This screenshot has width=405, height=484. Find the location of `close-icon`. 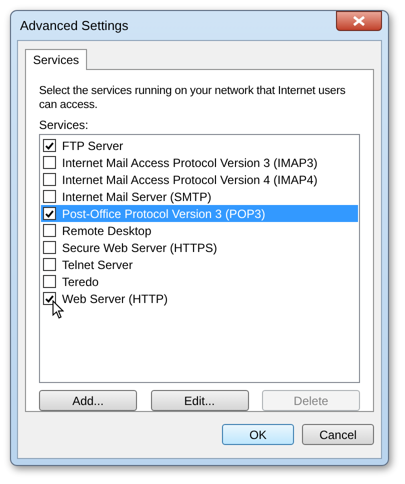

close-icon is located at coordinates (359, 21).